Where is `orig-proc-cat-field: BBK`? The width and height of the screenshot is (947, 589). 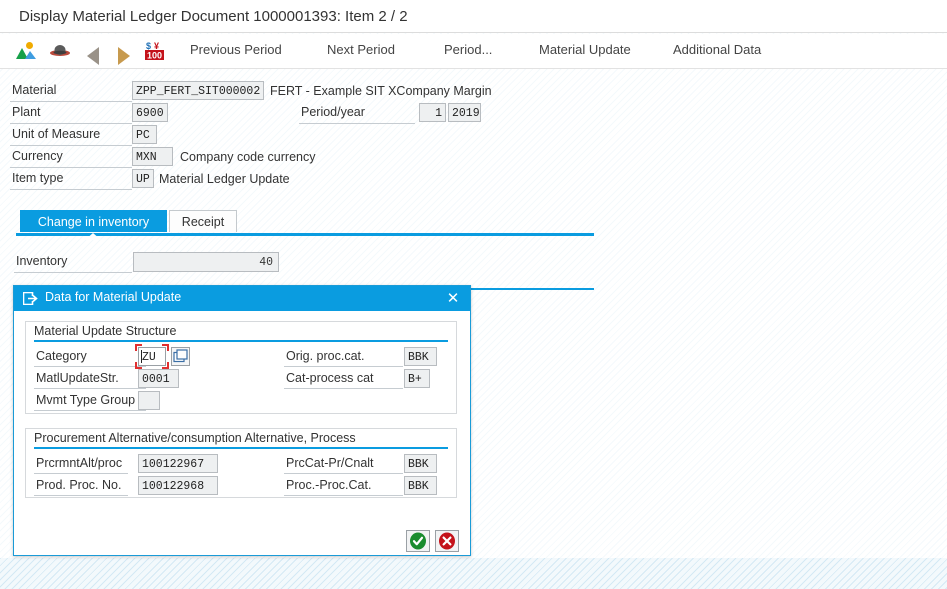
orig-proc-cat-field: BBK is located at coordinates (420, 356).